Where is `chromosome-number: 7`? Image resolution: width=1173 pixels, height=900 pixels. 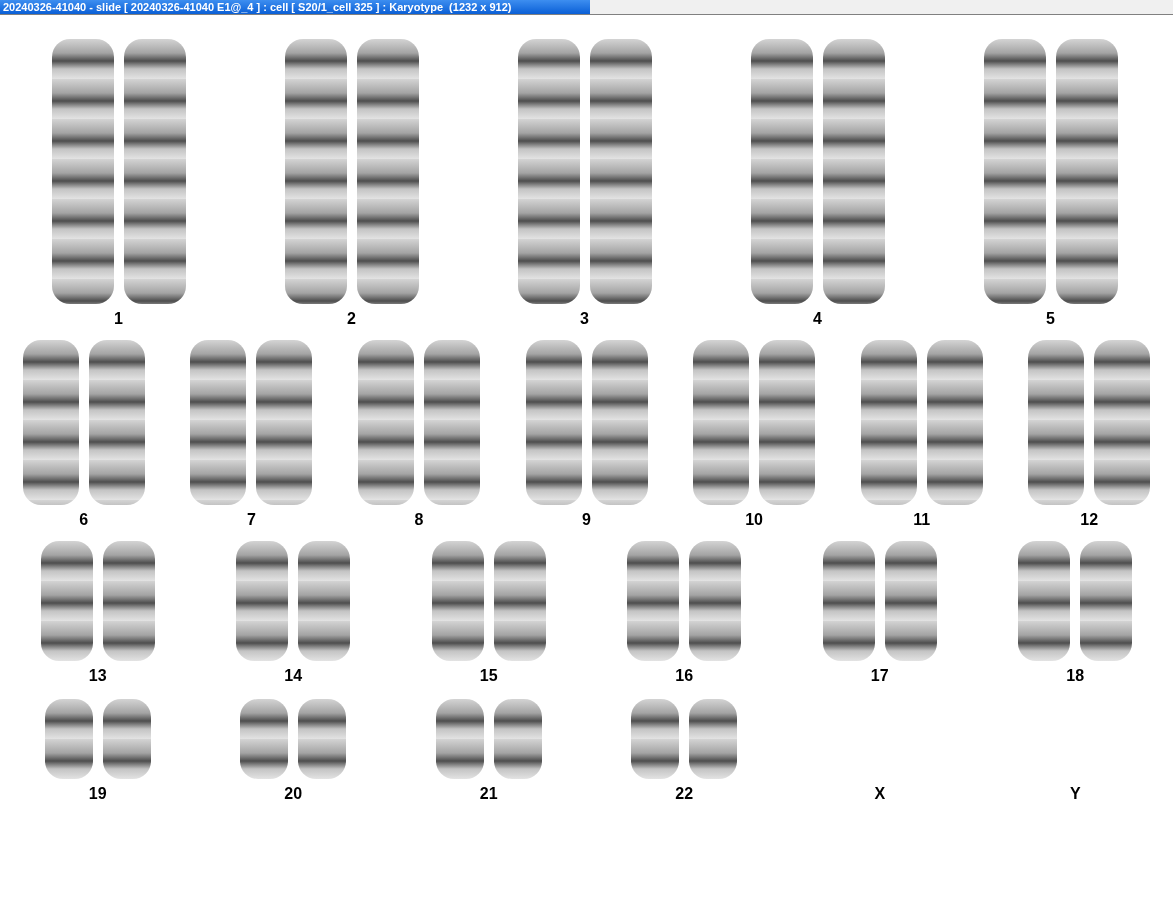 chromosome-number: 7 is located at coordinates (251, 520).